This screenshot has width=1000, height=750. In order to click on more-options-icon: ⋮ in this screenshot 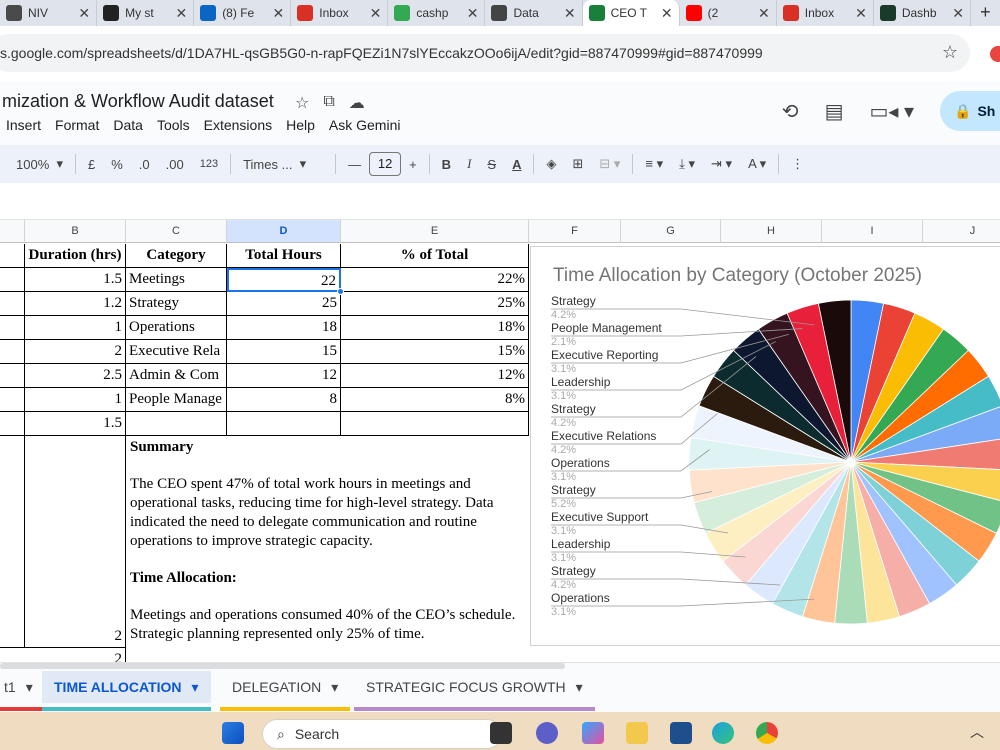, I will do `click(797, 164)`.